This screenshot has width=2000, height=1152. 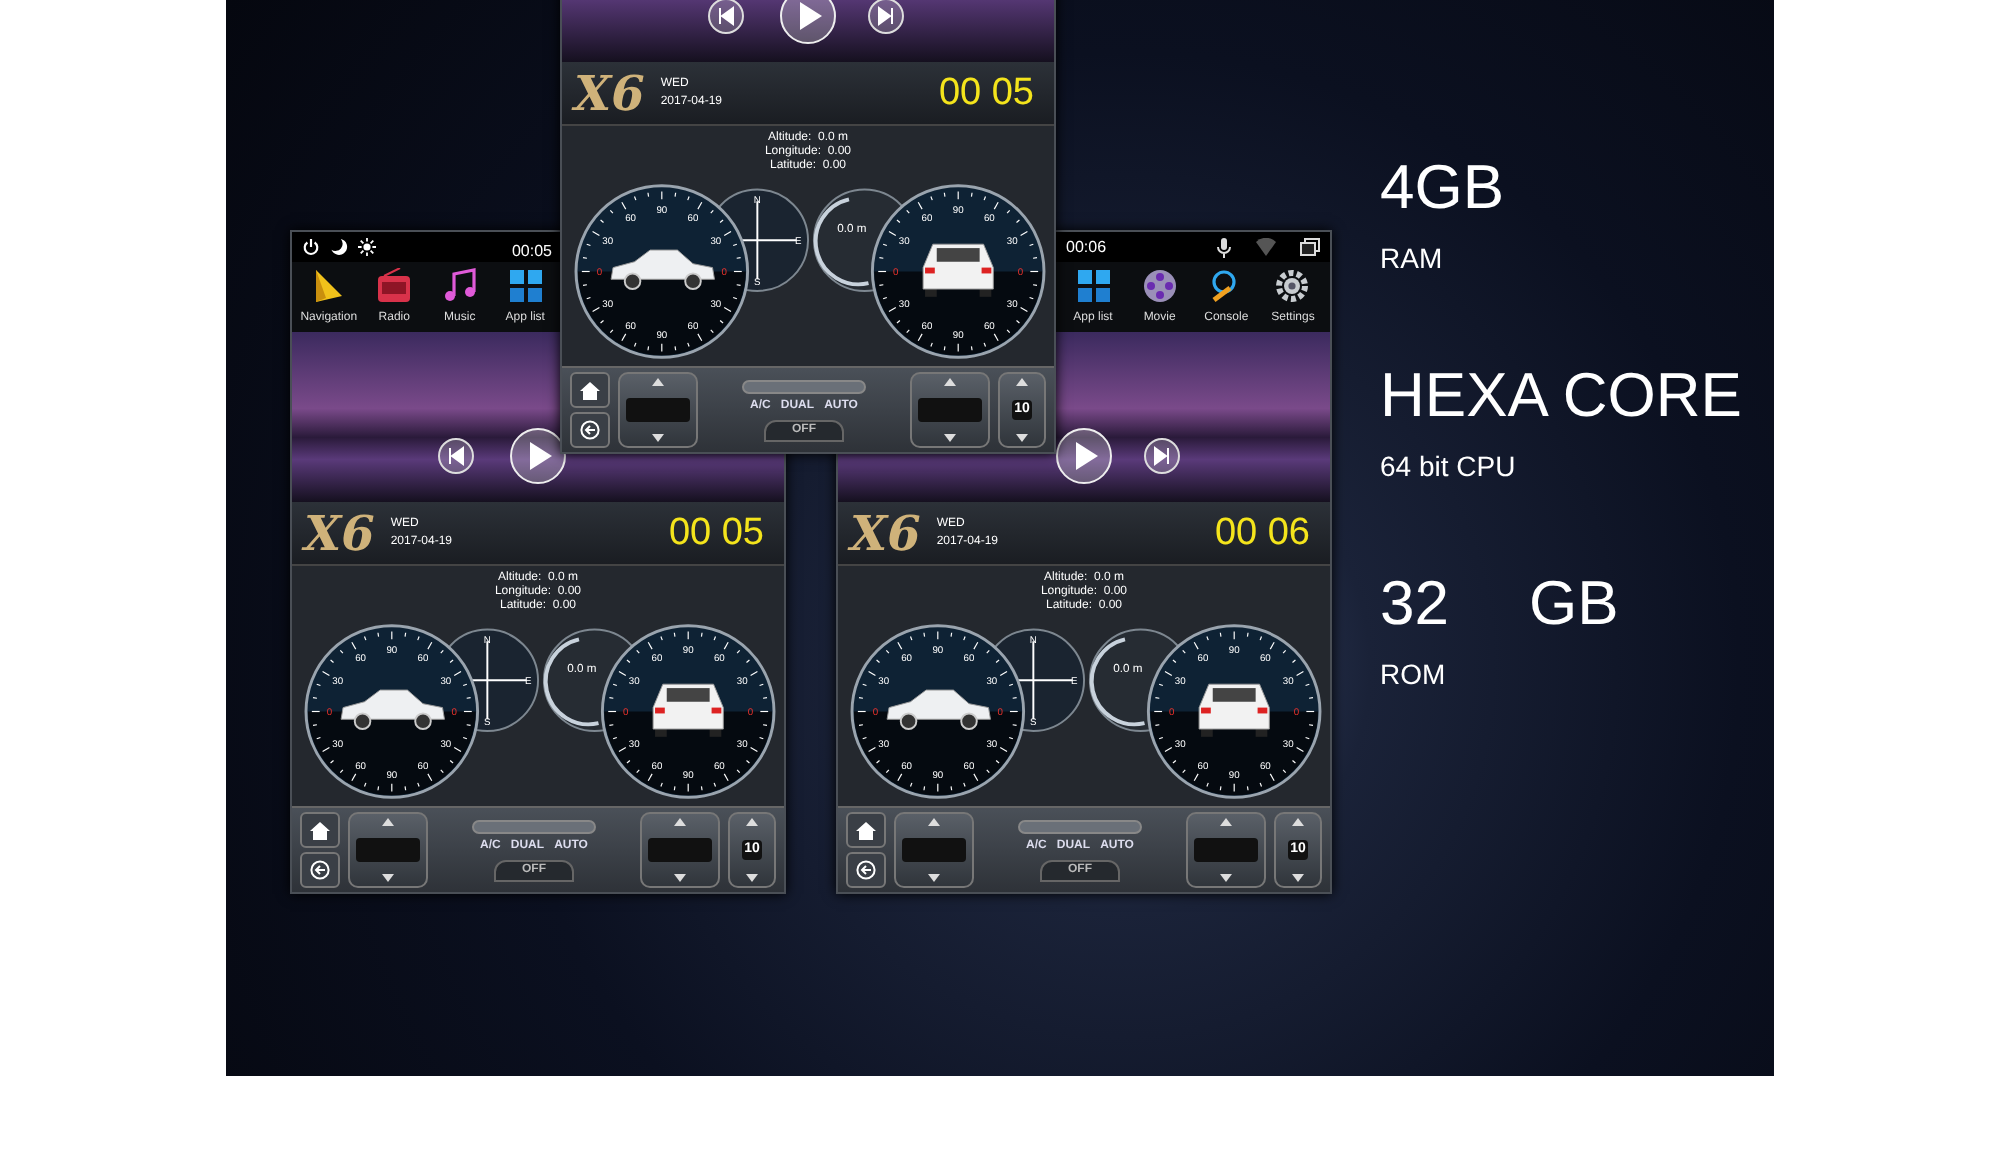 What do you see at coordinates (1310, 246) in the screenshot?
I see `windows-icon` at bounding box center [1310, 246].